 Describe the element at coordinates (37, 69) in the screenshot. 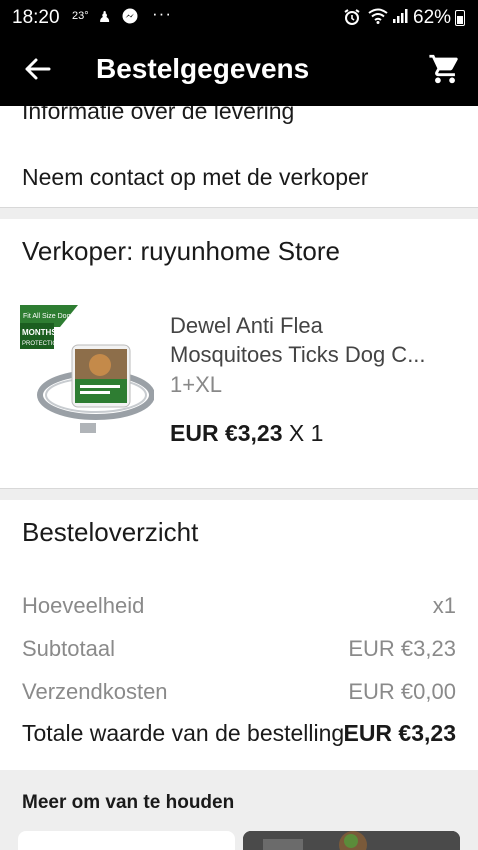

I see `back-arrow-icon` at that location.